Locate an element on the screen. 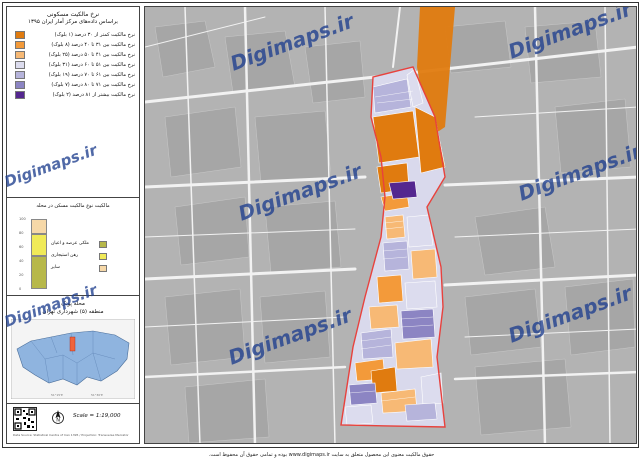 Image resolution: width=643 pixels, height=461 pixels. bar-legend-label: سایر is located at coordinates (55, 267).